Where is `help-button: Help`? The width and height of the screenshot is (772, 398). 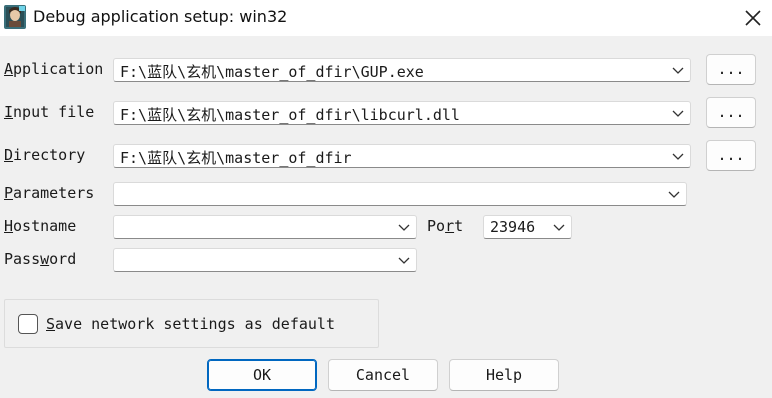 help-button: Help is located at coordinates (504, 375).